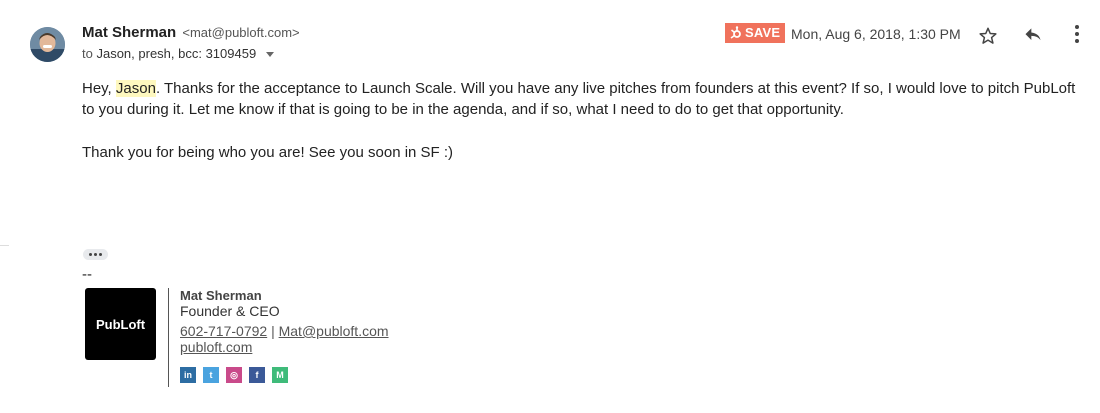 The image size is (1100, 413). Describe the element at coordinates (99, 88) in the screenshot. I see `greeting-text: Hey,` at that location.